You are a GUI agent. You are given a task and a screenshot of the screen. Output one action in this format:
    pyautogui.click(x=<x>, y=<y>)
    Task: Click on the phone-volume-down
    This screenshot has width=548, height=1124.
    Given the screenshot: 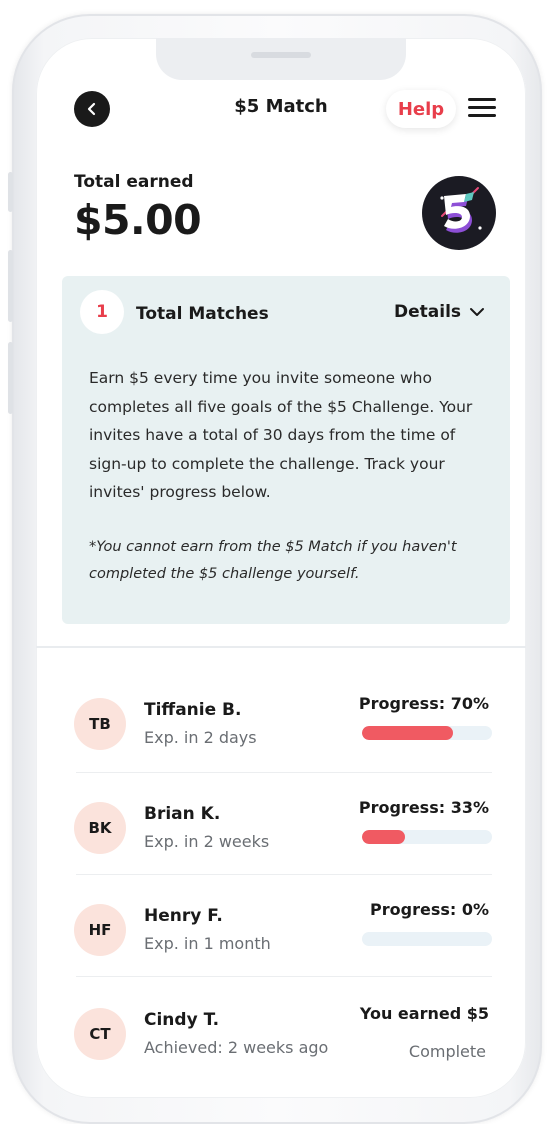 What is the action you would take?
    pyautogui.click(x=10, y=378)
    